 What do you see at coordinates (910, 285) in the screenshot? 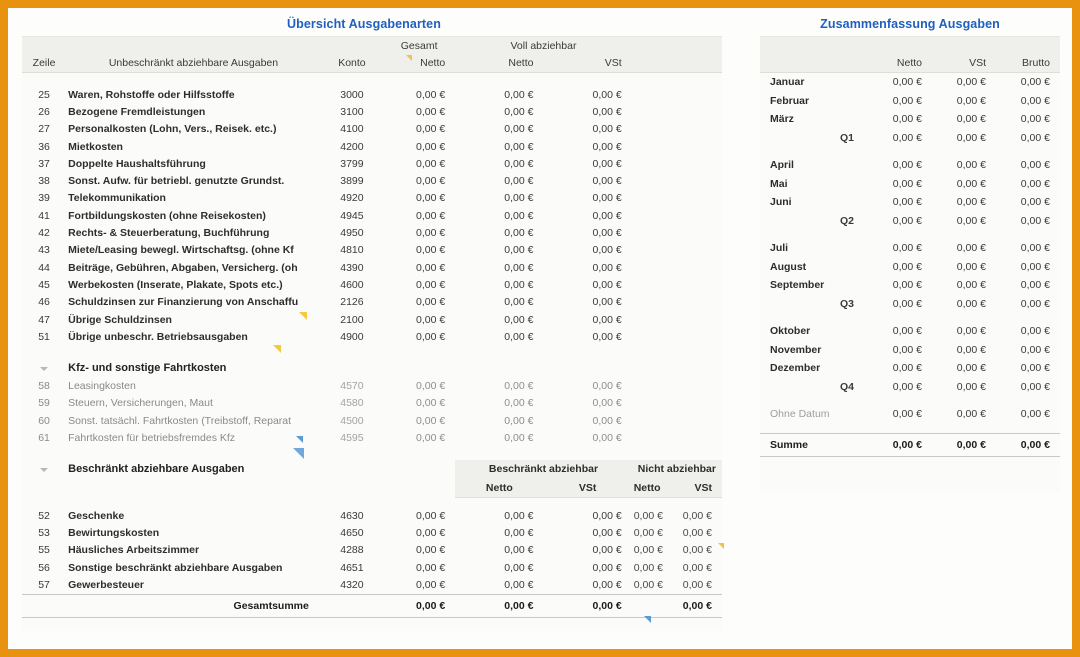
I see `summary-row: September 0,00 € 0,00 € 0,00 €` at bounding box center [910, 285].